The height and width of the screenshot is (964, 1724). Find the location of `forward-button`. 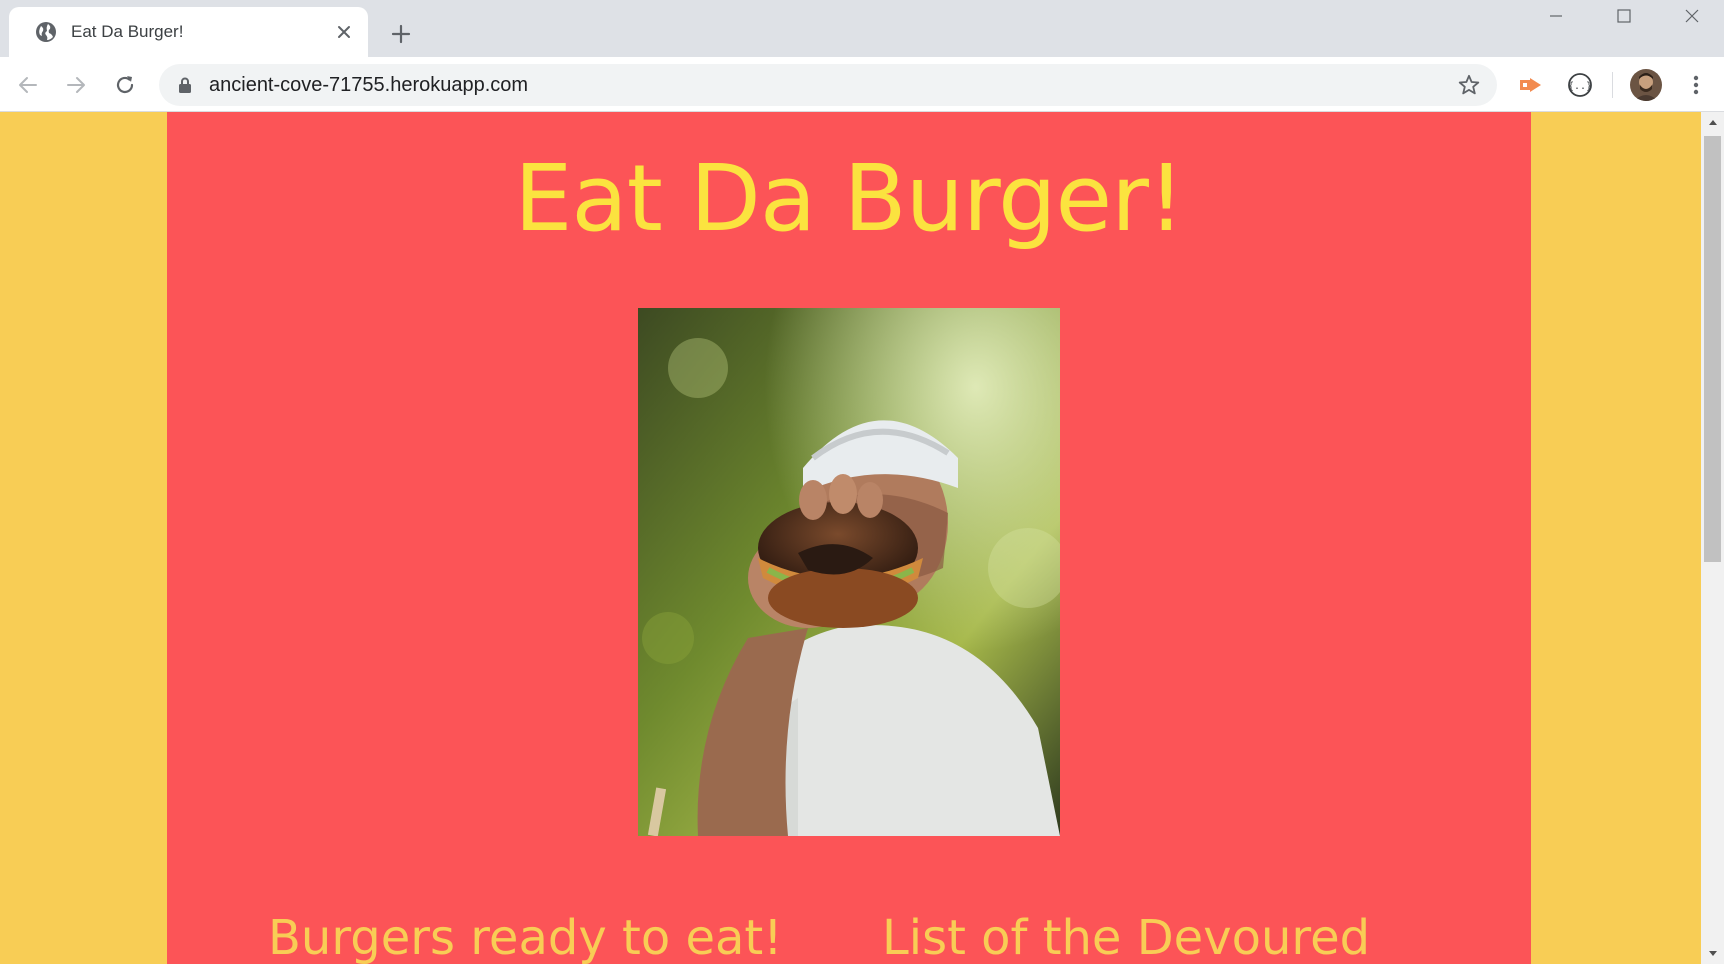

forward-button is located at coordinates (76, 85).